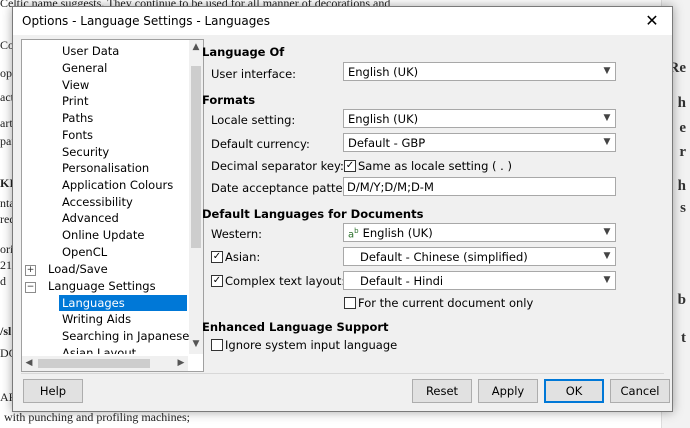 The image size is (690, 428). I want to click on dialog-title: Options - Language Settings - Languages, so click(146, 21).